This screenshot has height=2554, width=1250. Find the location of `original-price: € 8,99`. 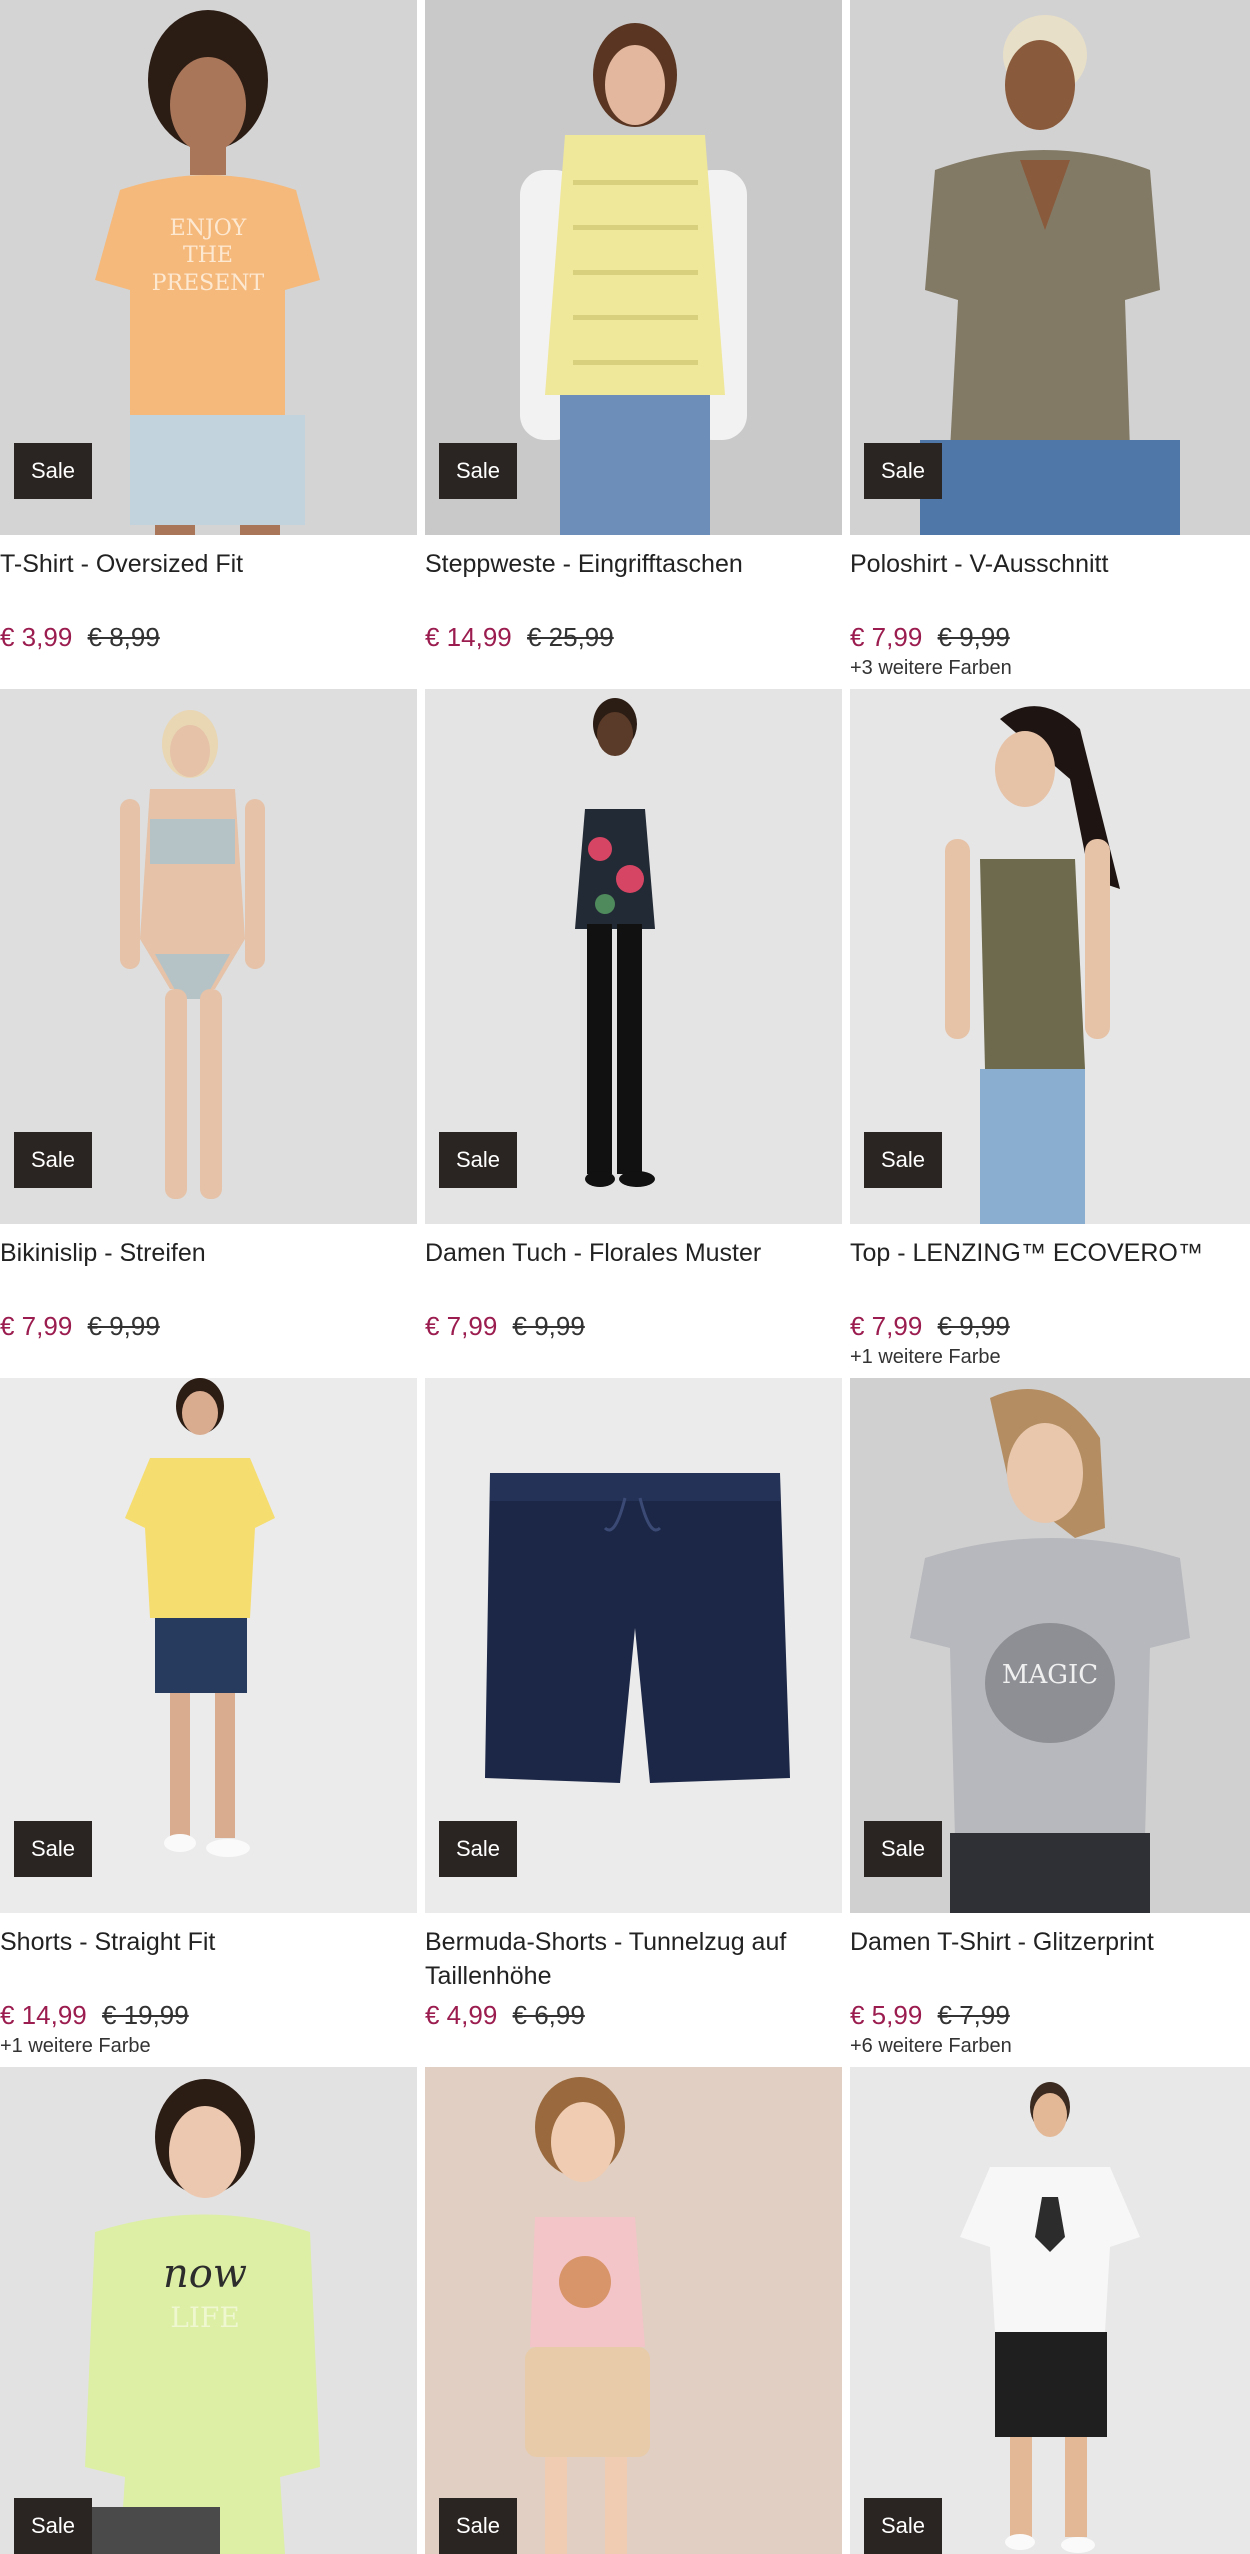

original-price: € 8,99 is located at coordinates (123, 637).